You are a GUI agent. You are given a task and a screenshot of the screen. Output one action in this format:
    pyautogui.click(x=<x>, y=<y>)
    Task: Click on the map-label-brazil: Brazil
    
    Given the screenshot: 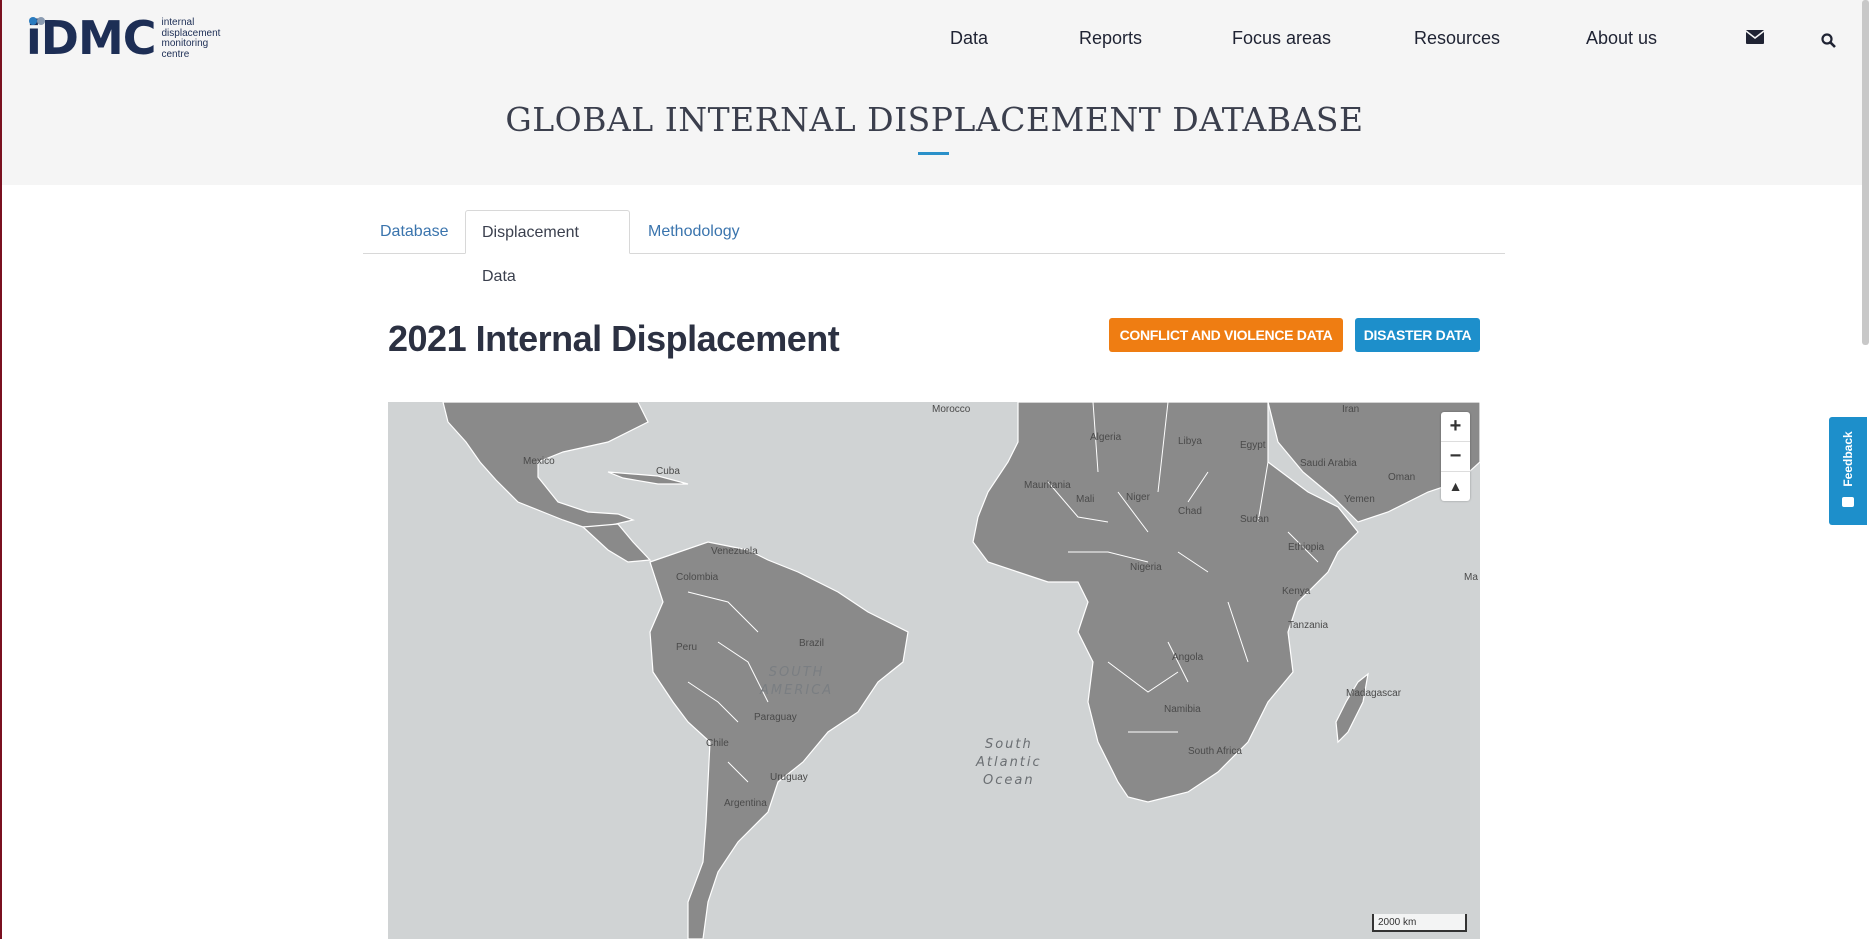 What is the action you would take?
    pyautogui.click(x=812, y=643)
    